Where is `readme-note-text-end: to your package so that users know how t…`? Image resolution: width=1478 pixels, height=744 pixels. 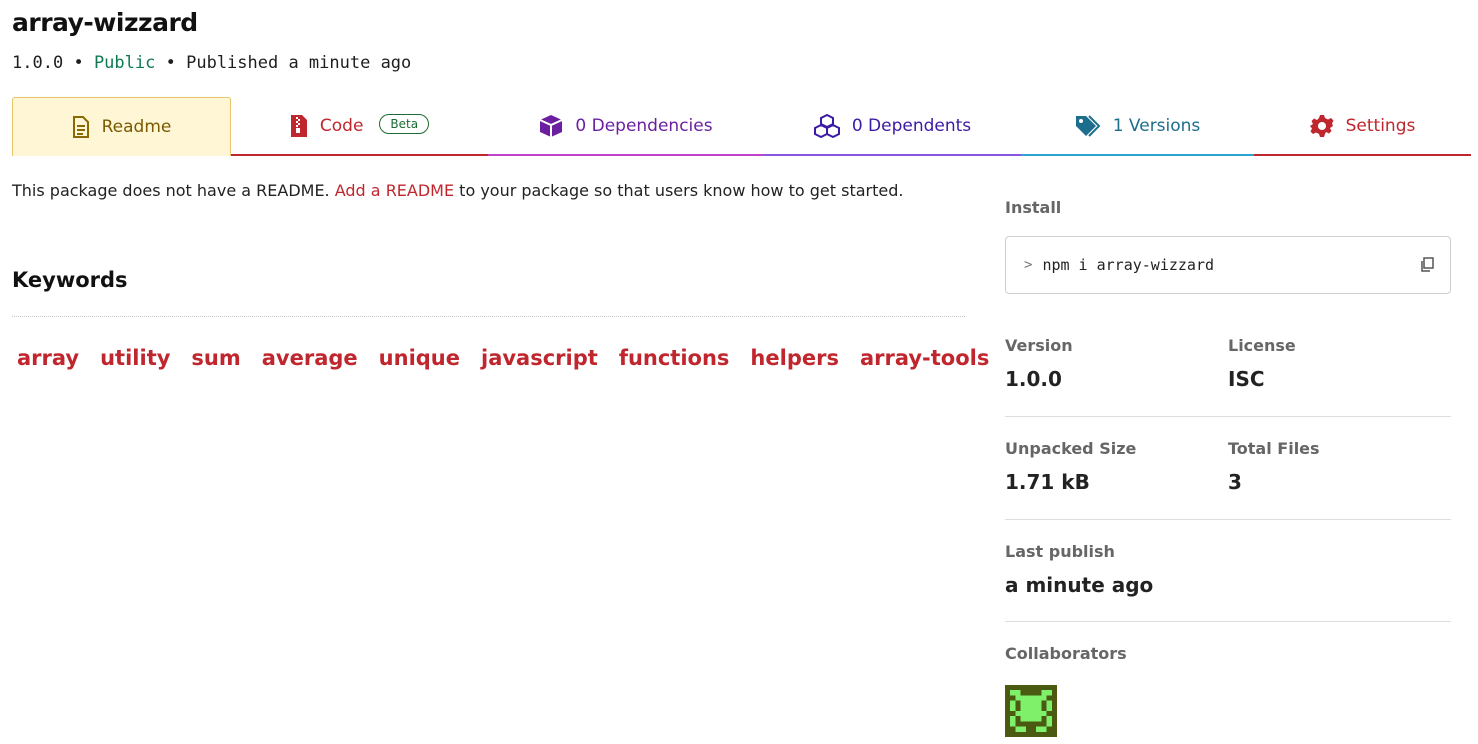
readme-note-text-end: to your package so that users know how t… is located at coordinates (679, 190).